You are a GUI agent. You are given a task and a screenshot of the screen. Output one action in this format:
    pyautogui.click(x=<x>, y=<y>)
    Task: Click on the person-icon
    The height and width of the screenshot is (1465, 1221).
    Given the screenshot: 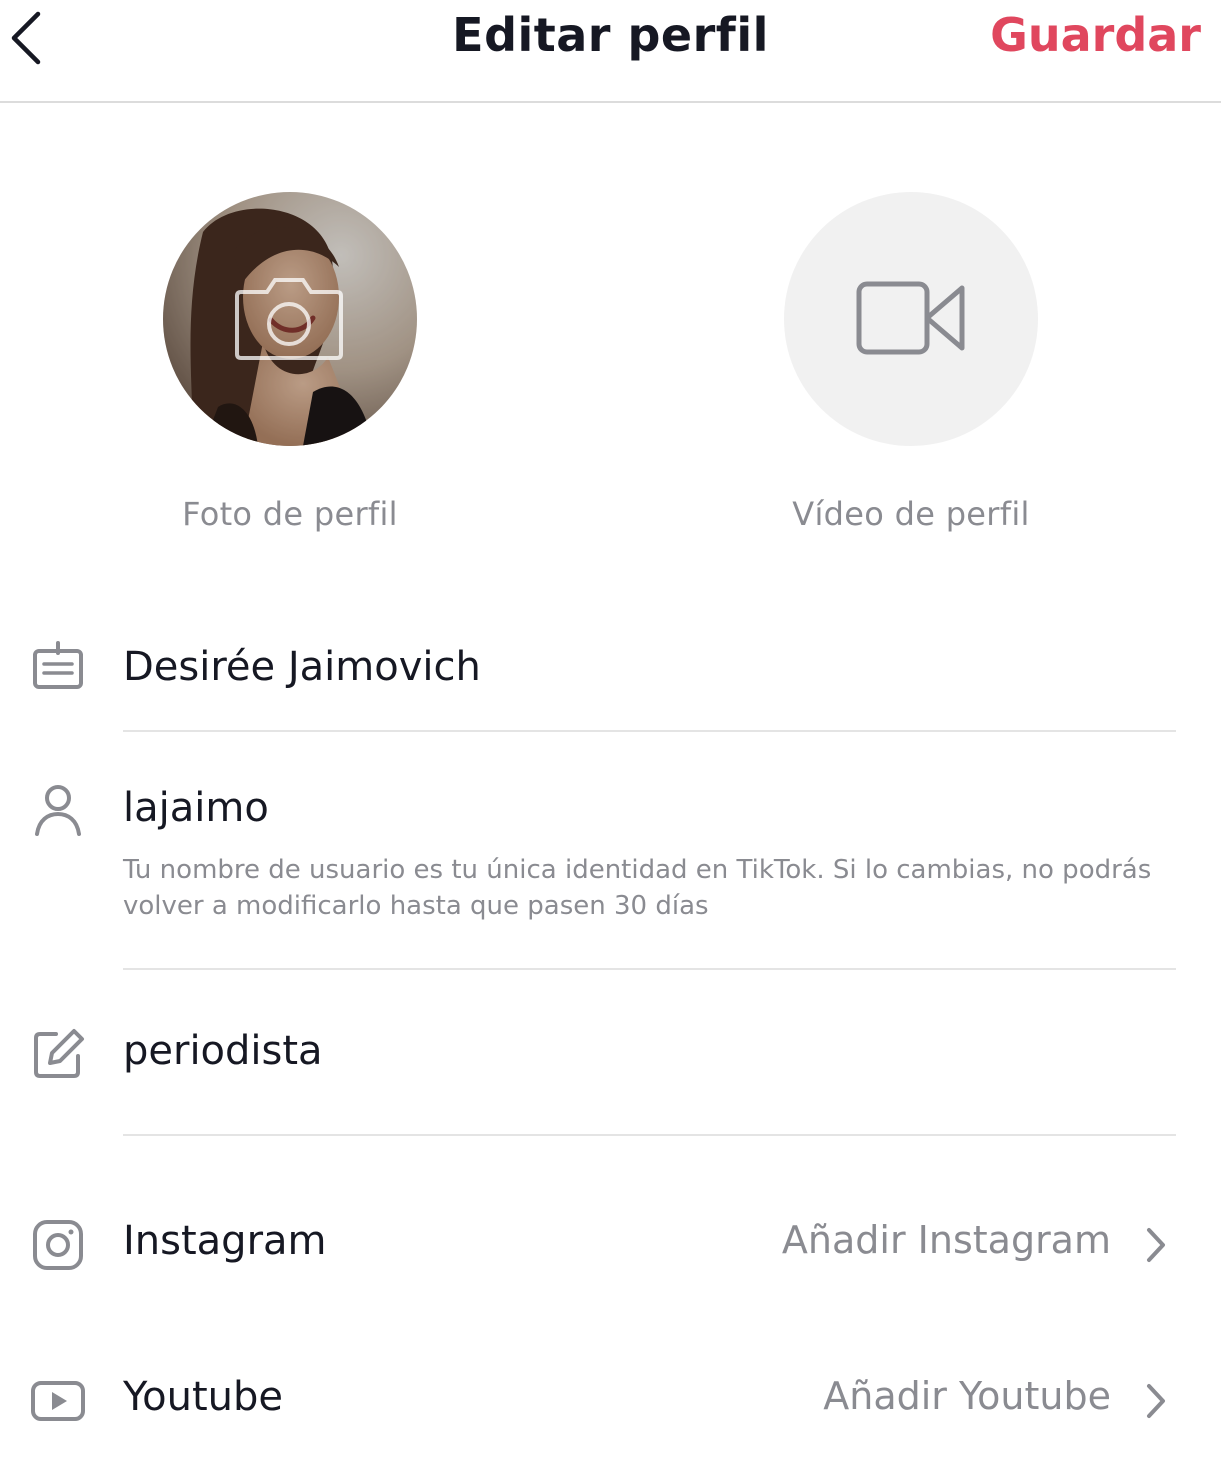 What is the action you would take?
    pyautogui.click(x=58, y=810)
    